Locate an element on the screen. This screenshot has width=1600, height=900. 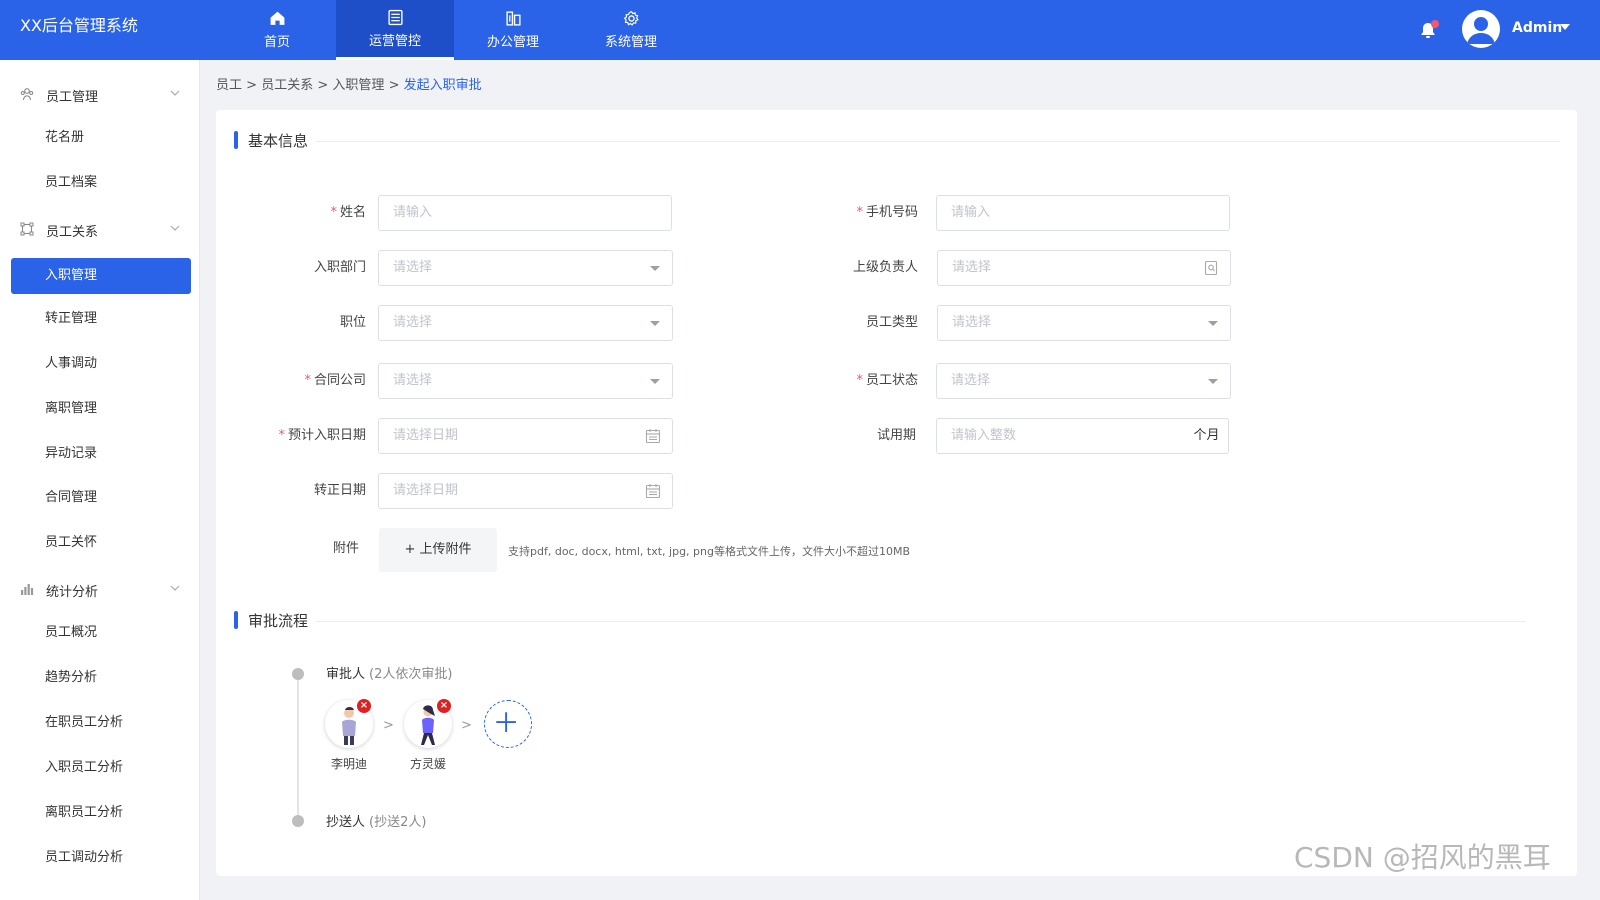
employee-type-select: 请选择 is located at coordinates (1084, 323).